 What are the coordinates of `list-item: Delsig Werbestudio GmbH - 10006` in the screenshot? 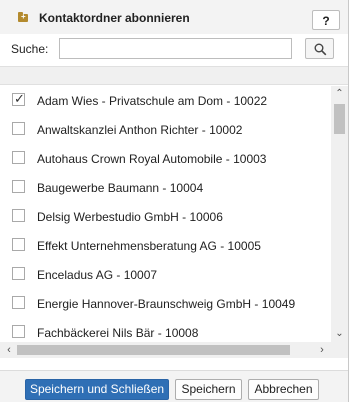 It's located at (165, 216).